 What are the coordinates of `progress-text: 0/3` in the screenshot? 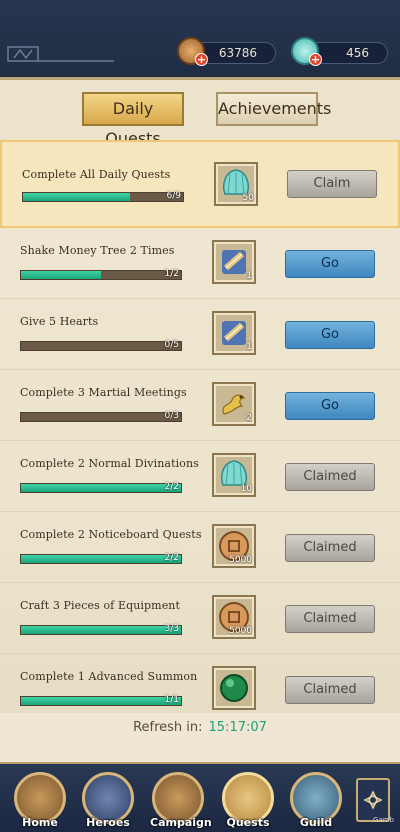 It's located at (171, 416).